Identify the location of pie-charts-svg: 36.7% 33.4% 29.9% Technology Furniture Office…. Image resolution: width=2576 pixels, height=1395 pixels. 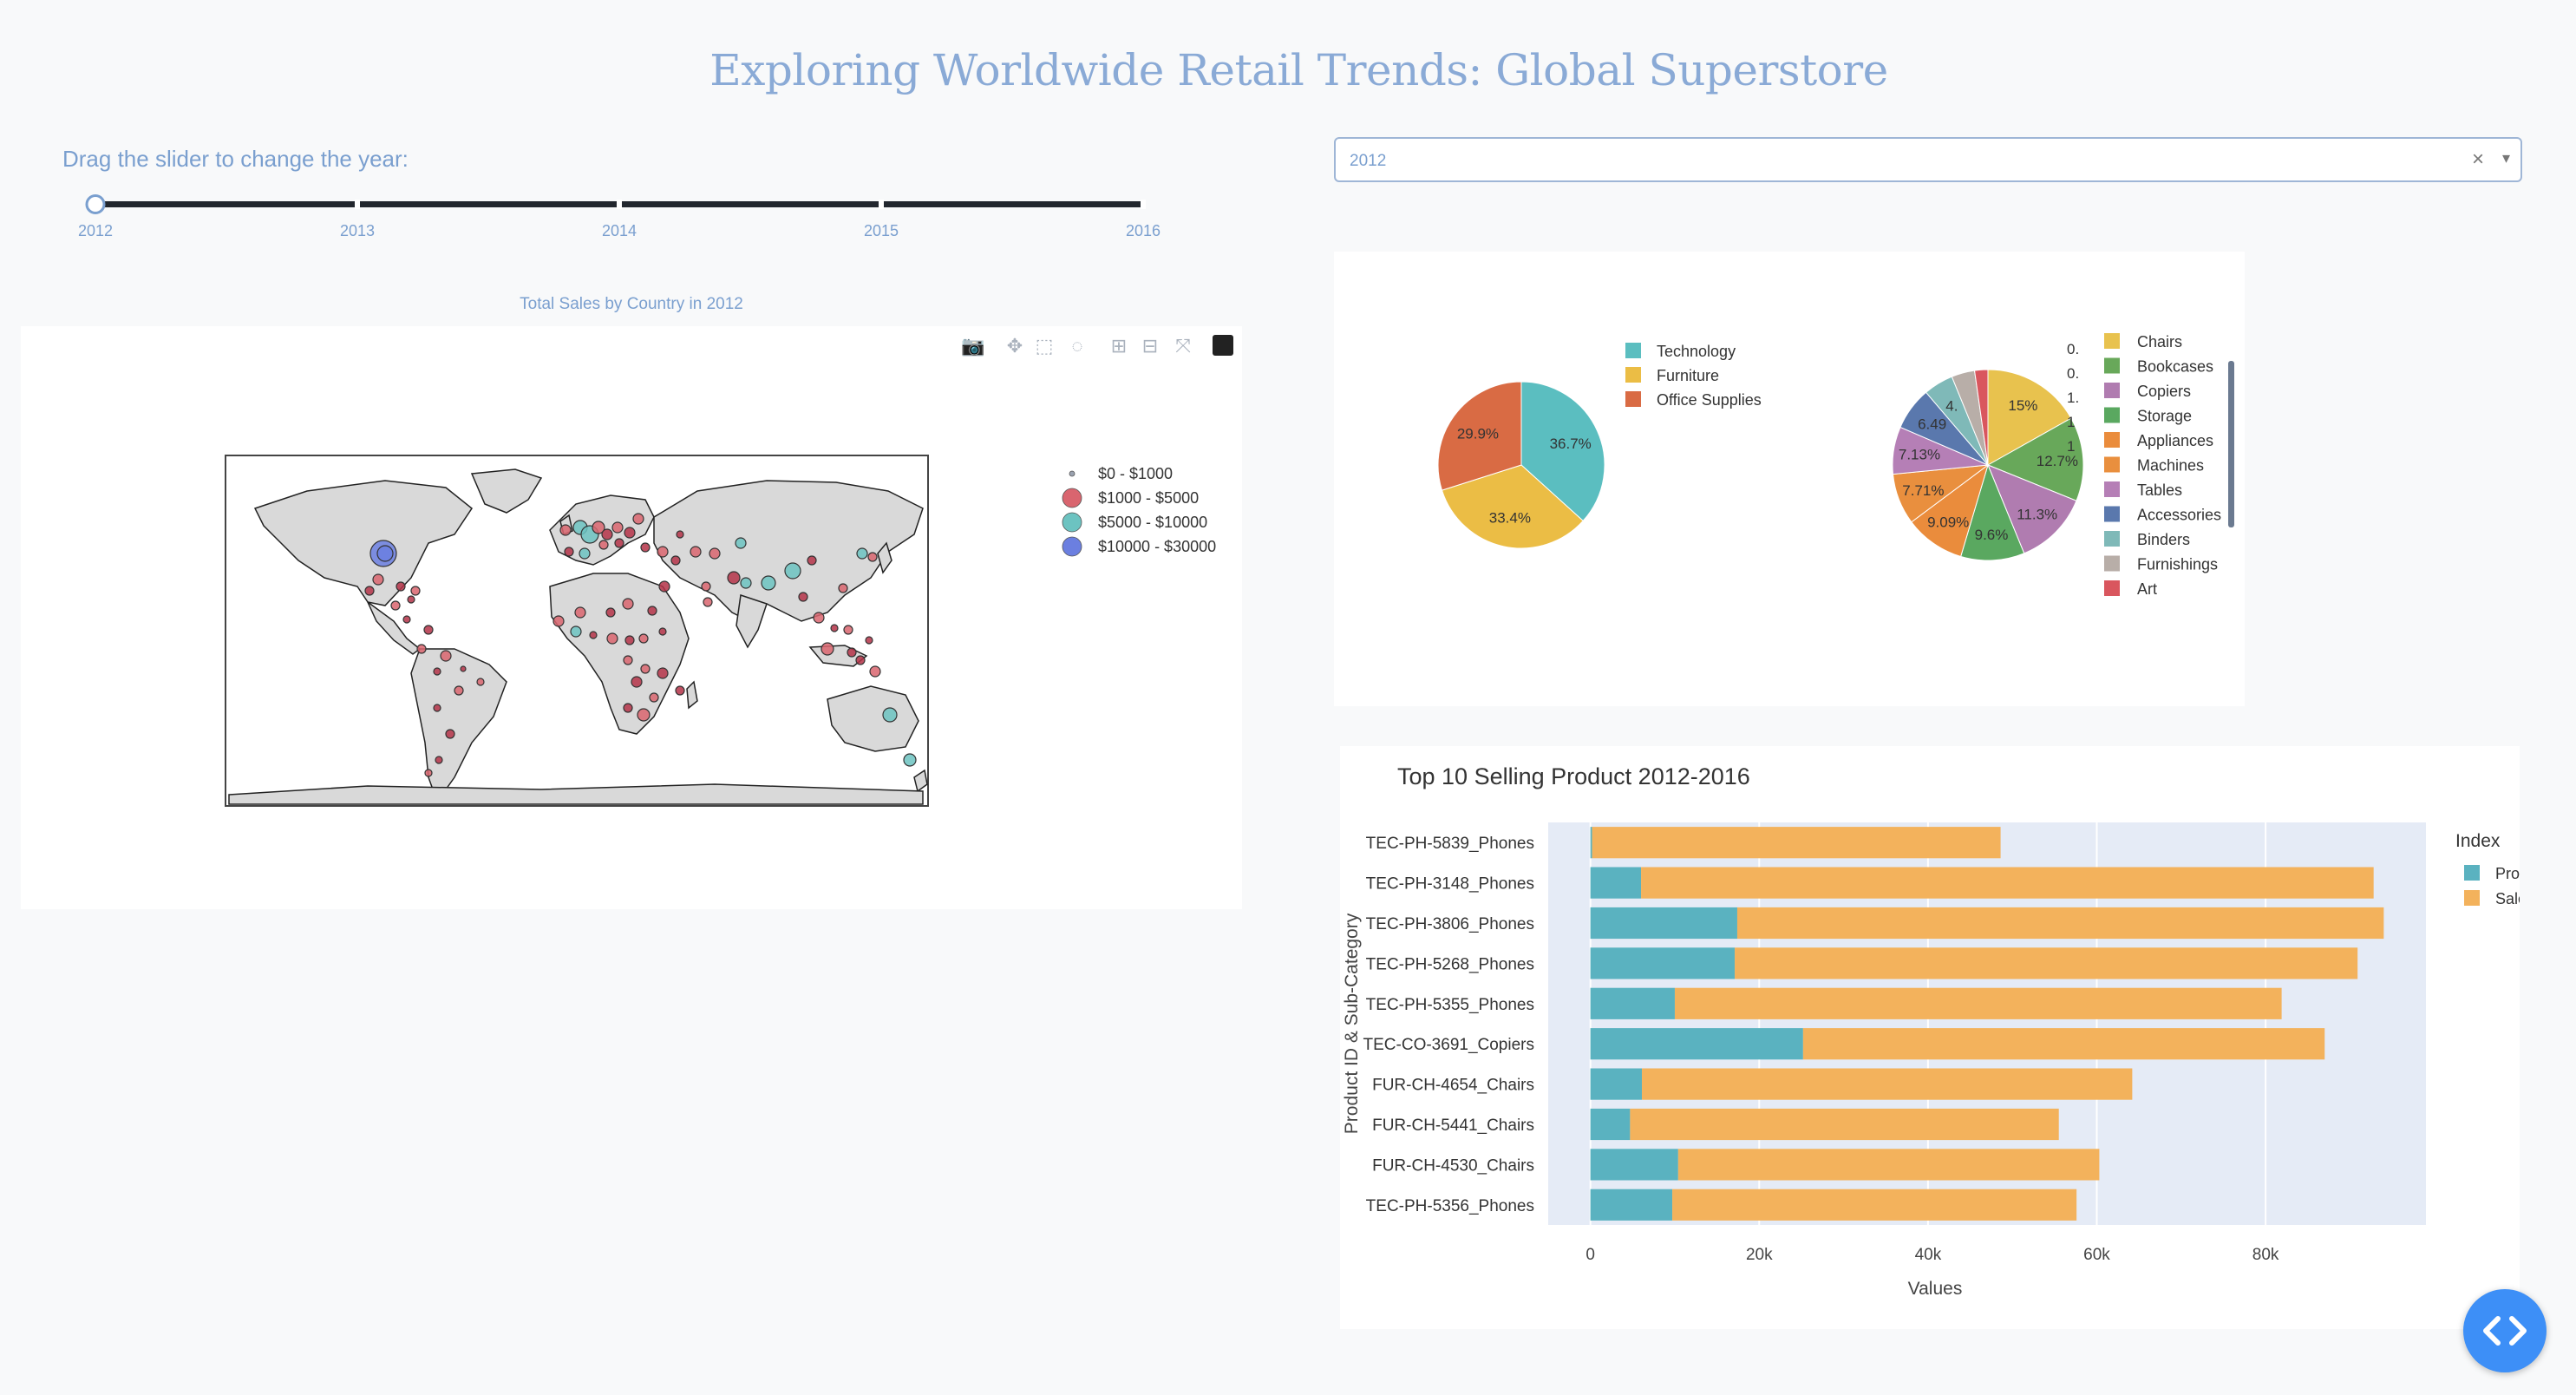
(1789, 479).